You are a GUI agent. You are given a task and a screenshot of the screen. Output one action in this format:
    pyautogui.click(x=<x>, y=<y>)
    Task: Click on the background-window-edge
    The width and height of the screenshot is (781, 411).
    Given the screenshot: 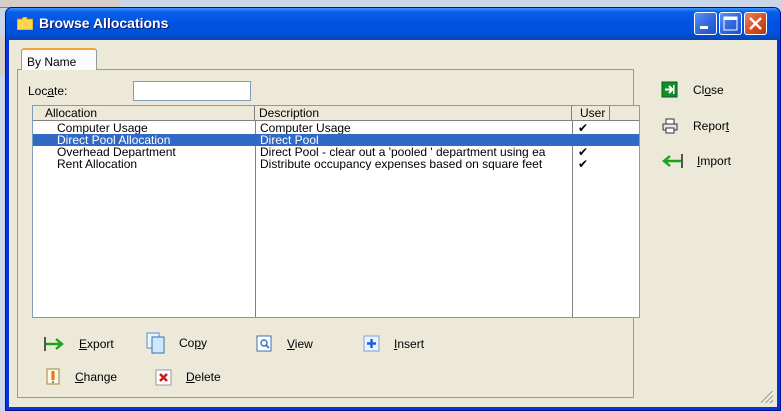 What is the action you would take?
    pyautogui.click(x=60, y=4)
    